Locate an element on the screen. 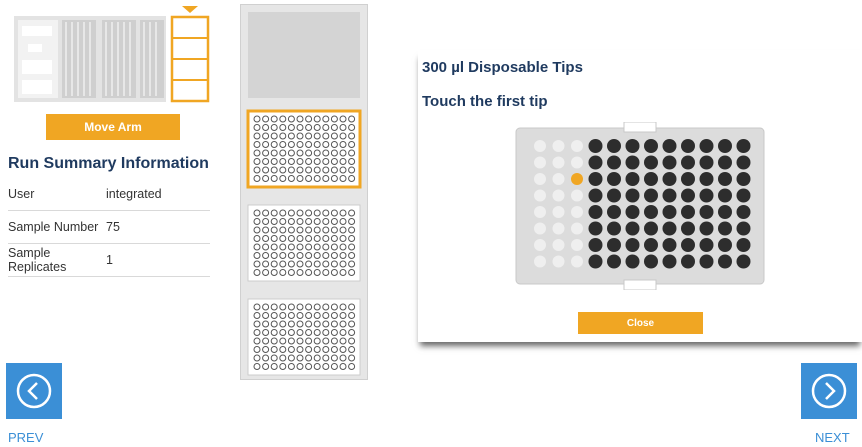 The width and height of the screenshot is (862, 447). close-button: Close is located at coordinates (640, 323).